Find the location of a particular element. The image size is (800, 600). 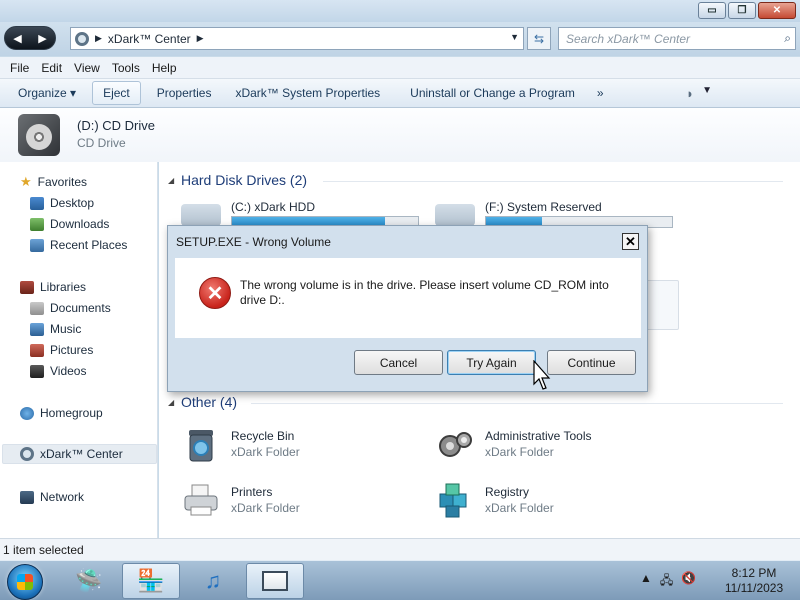

selected-item-type: CD Drive is located at coordinates (101, 143).